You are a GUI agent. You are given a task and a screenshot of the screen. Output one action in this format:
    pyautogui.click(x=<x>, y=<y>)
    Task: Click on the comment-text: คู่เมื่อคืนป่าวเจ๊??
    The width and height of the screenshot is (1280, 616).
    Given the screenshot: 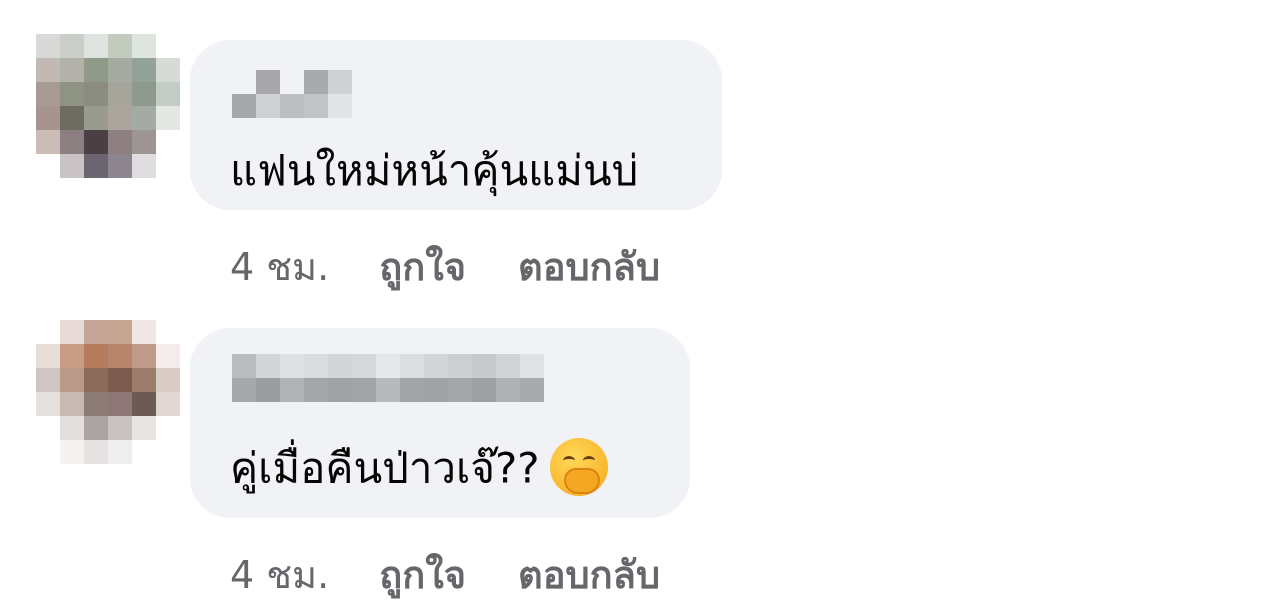 What is the action you would take?
    pyautogui.click(x=419, y=469)
    